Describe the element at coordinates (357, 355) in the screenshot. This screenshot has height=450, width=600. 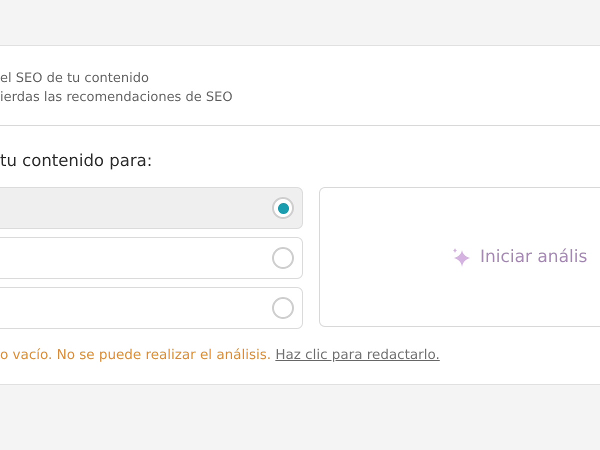
I see `compose-link: Haz clic para redactarlo.` at that location.